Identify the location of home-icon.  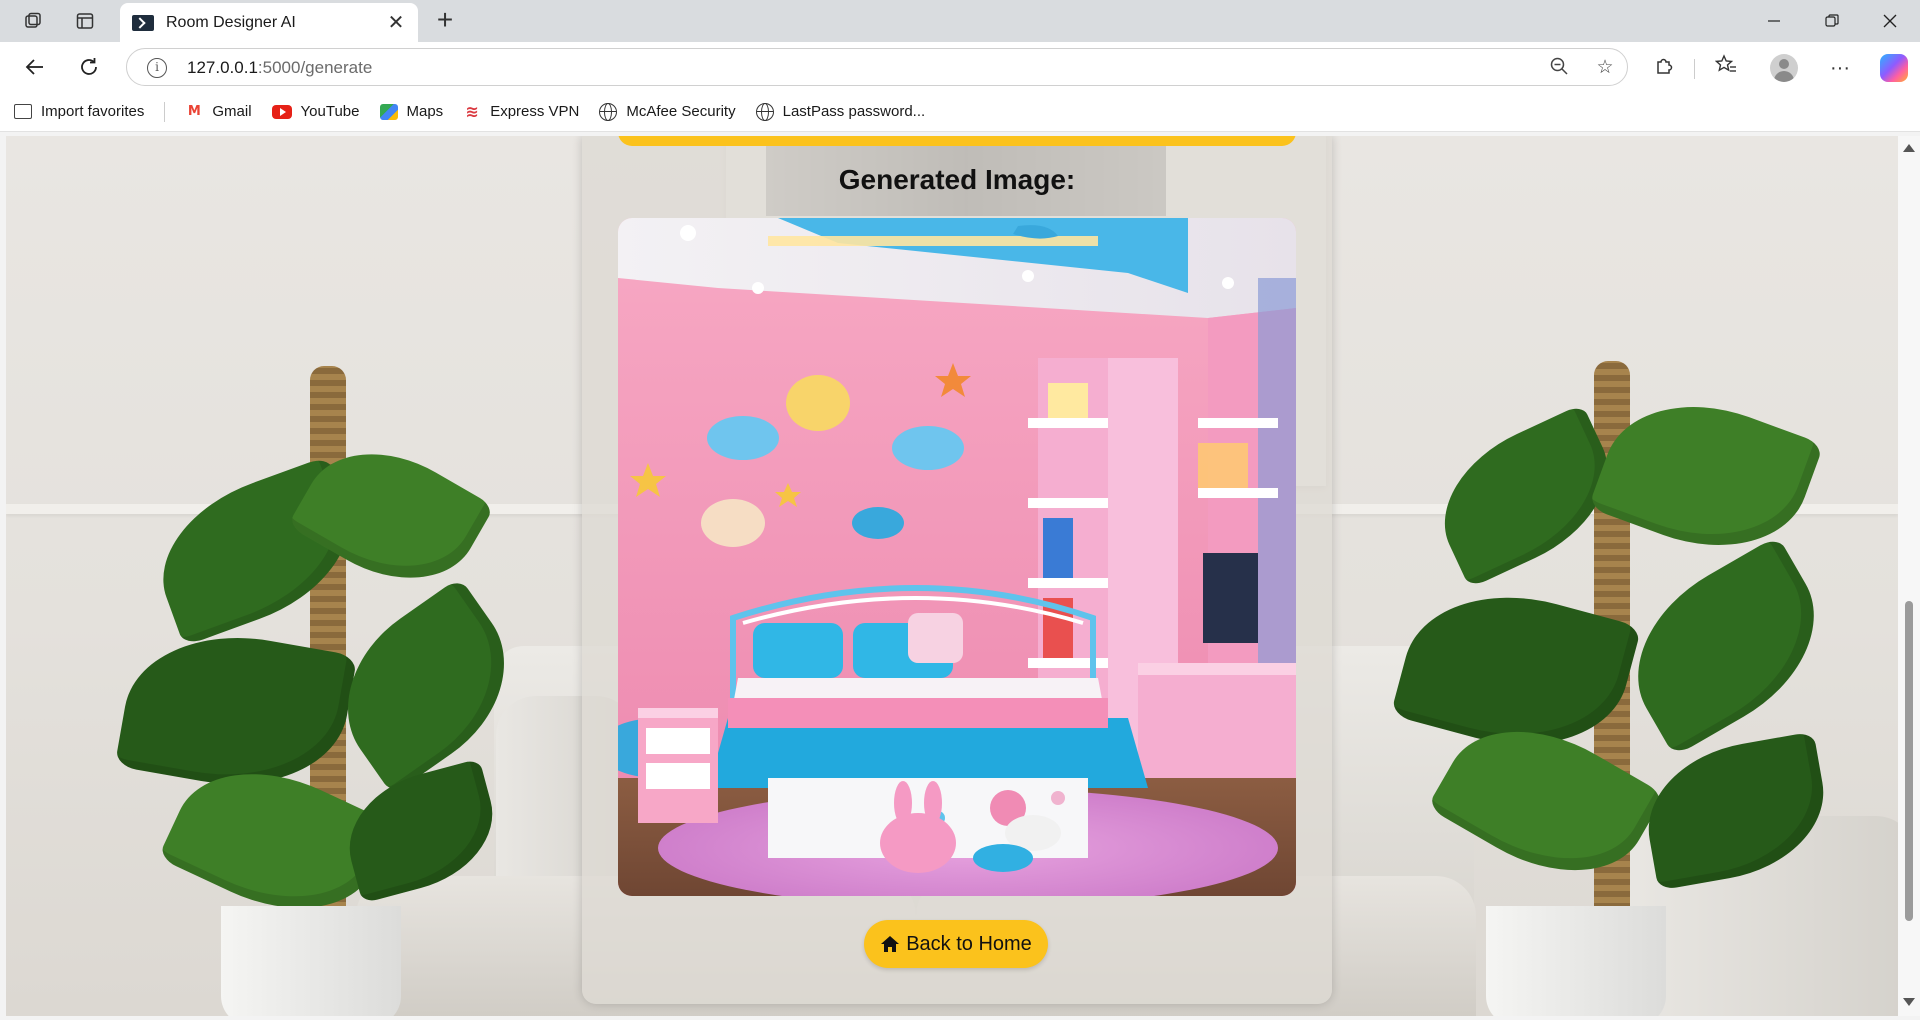
(890, 944).